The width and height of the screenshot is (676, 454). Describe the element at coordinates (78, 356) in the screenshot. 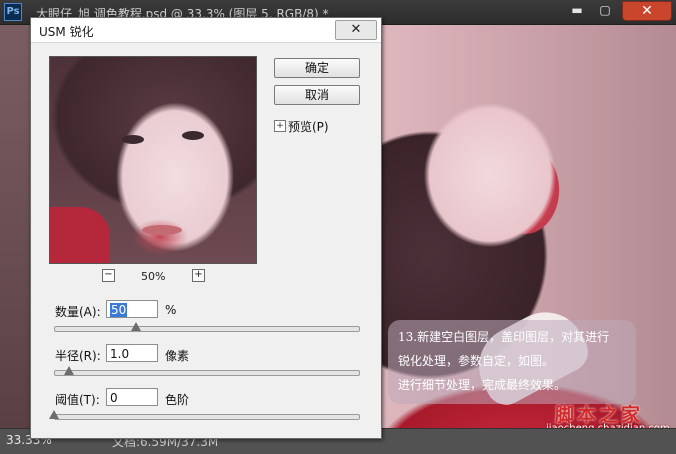

I see `radius-label: 半径(R):` at that location.